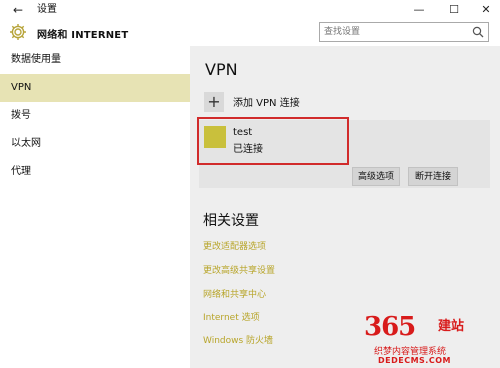 Image resolution: width=500 pixels, height=368 pixels. What do you see at coordinates (214, 102) in the screenshot?
I see `add-icon: +` at bounding box center [214, 102].